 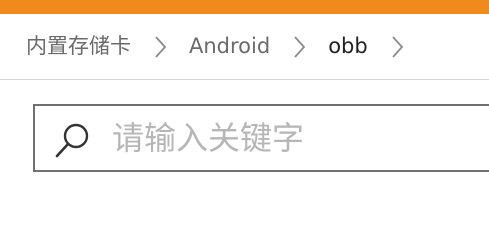 What do you see at coordinates (229, 46) in the screenshot?
I see `breadcrumb-item-android: Android` at bounding box center [229, 46].